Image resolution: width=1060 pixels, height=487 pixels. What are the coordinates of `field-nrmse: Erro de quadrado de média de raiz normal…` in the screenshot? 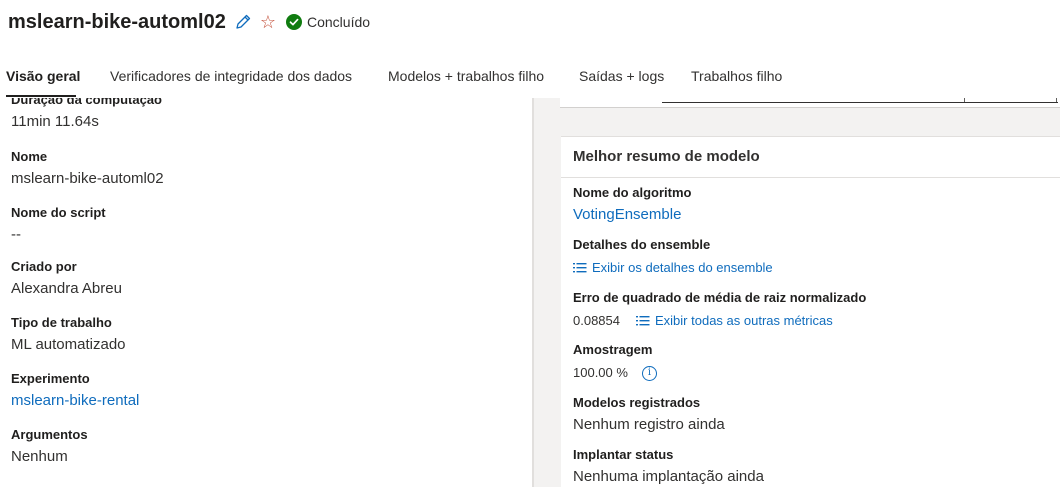 It's located at (719, 310).